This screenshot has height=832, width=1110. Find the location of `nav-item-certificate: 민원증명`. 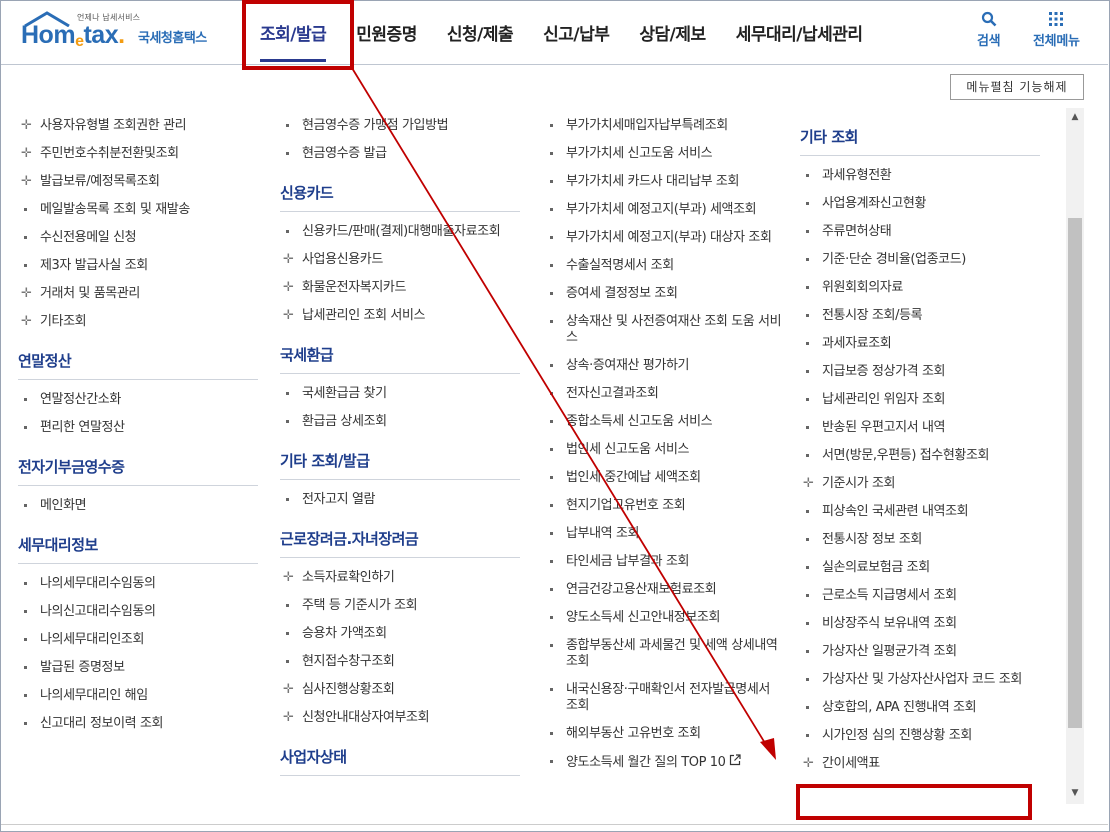

nav-item-certificate: 민원증명 is located at coordinates (386, 33).